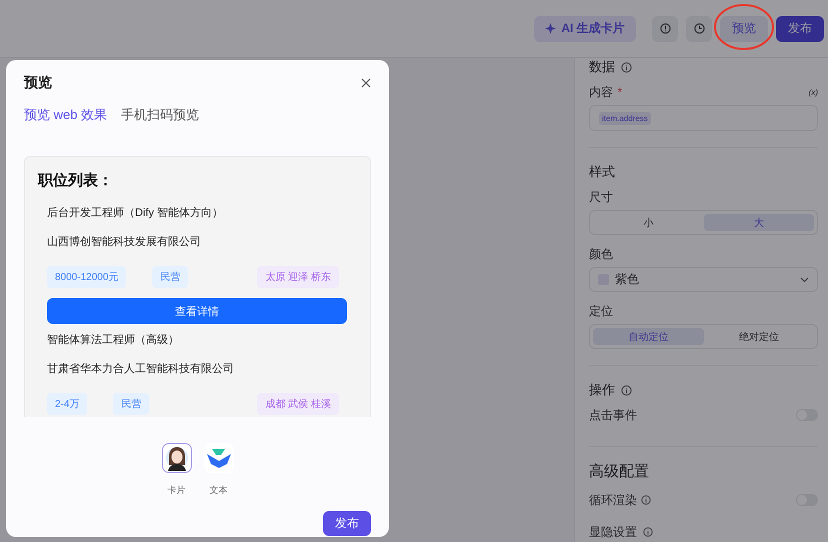 The width and height of the screenshot is (828, 542). What do you see at coordinates (177, 490) in the screenshot?
I see `mode-label: 卡片` at bounding box center [177, 490].